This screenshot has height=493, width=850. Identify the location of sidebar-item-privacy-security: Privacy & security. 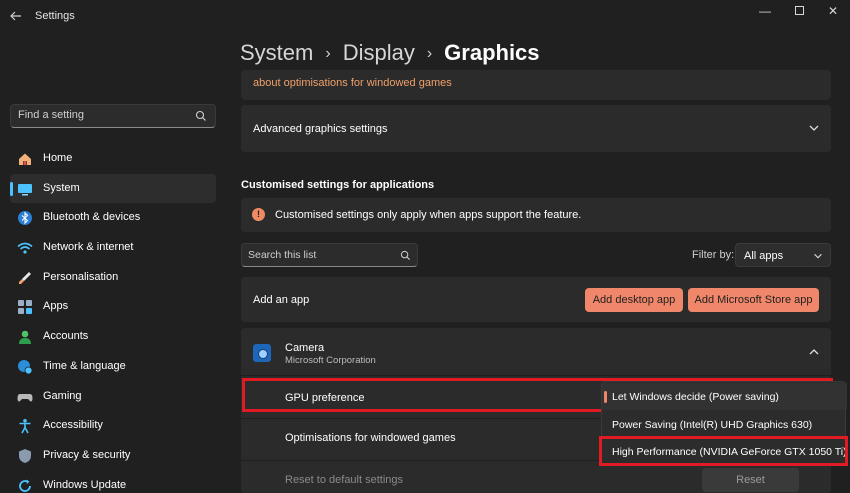
(113, 456).